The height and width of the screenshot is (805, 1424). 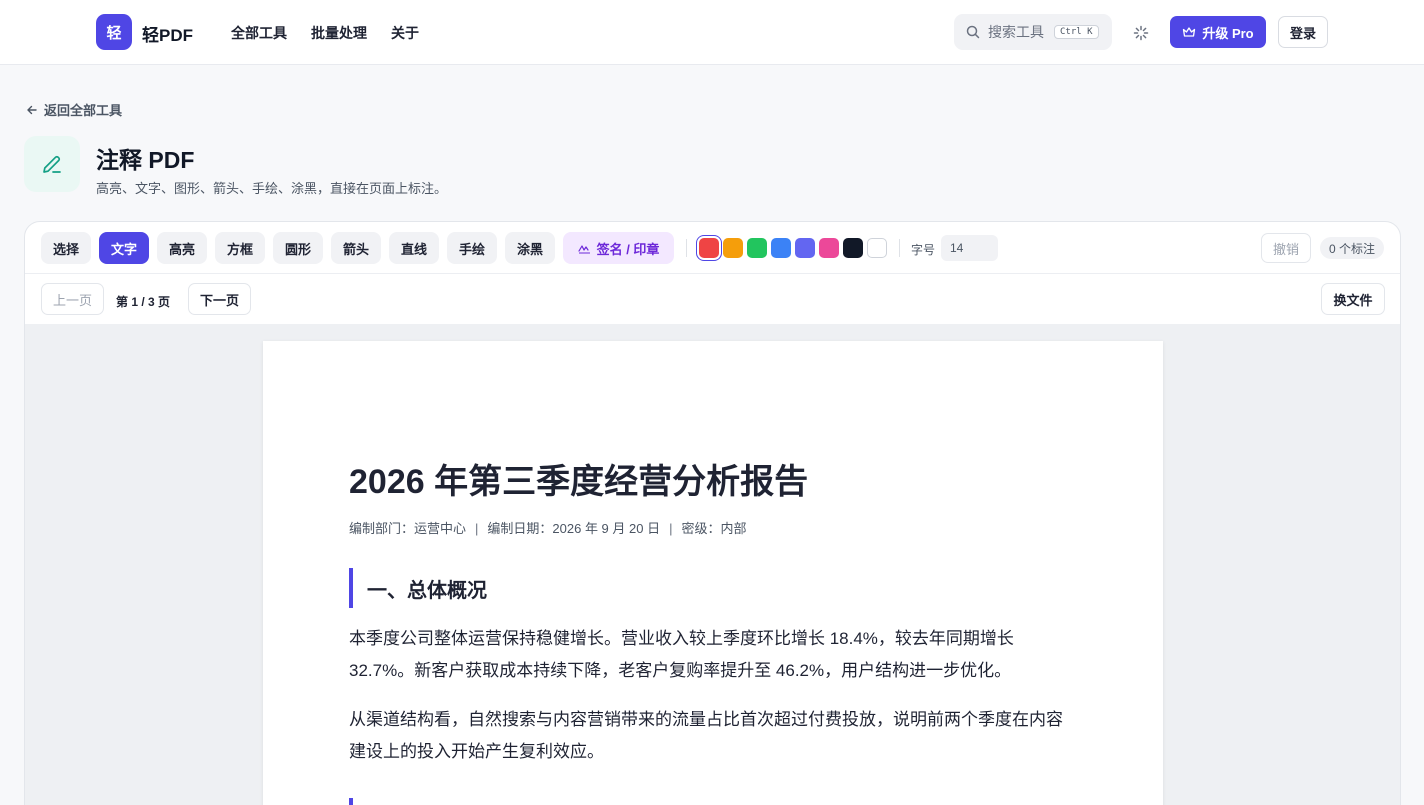 What do you see at coordinates (628, 249) in the screenshot?
I see `signature-label: 签名 / 印章` at bounding box center [628, 249].